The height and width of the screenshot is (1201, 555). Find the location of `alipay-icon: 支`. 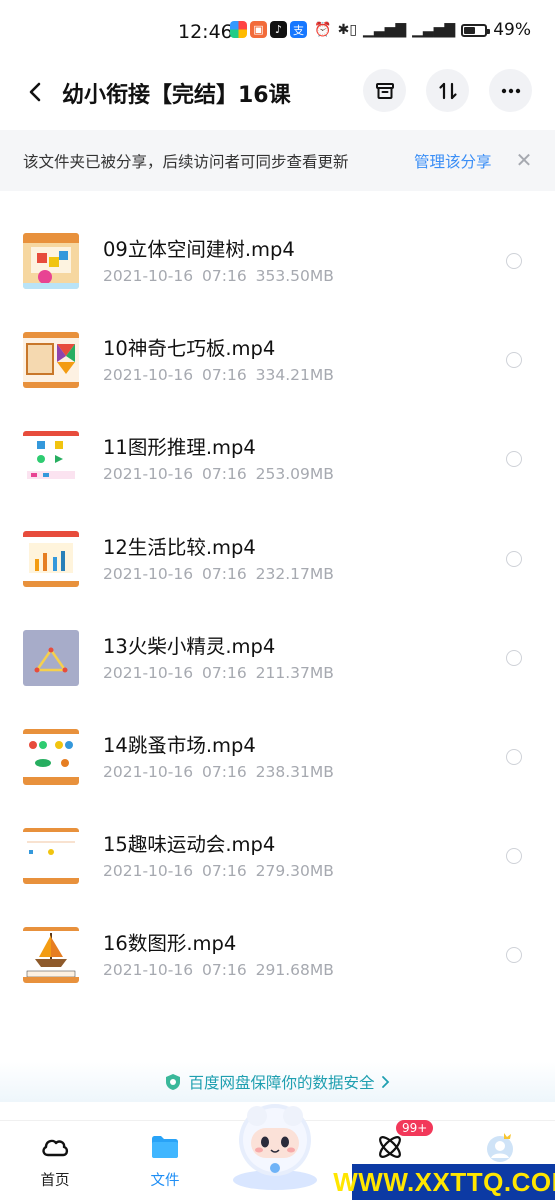

alipay-icon: 支 is located at coordinates (298, 29).